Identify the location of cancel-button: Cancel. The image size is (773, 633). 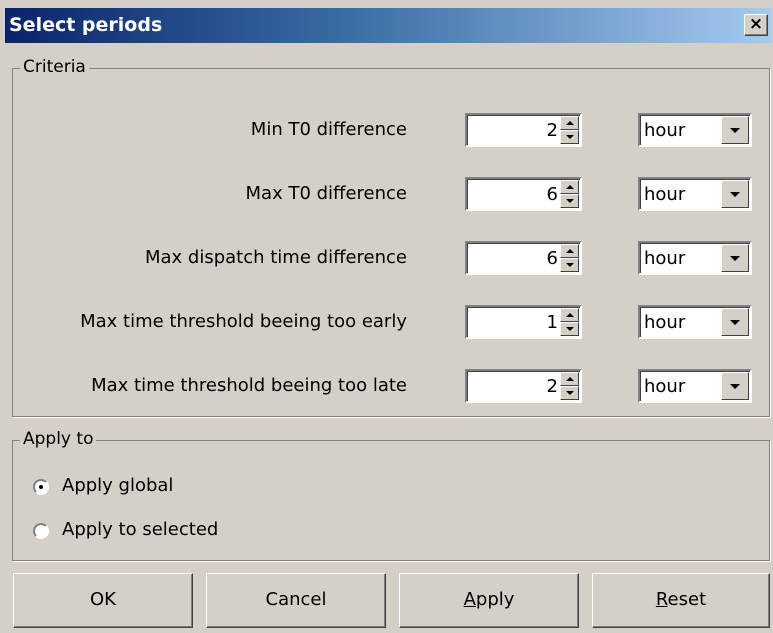
(296, 600).